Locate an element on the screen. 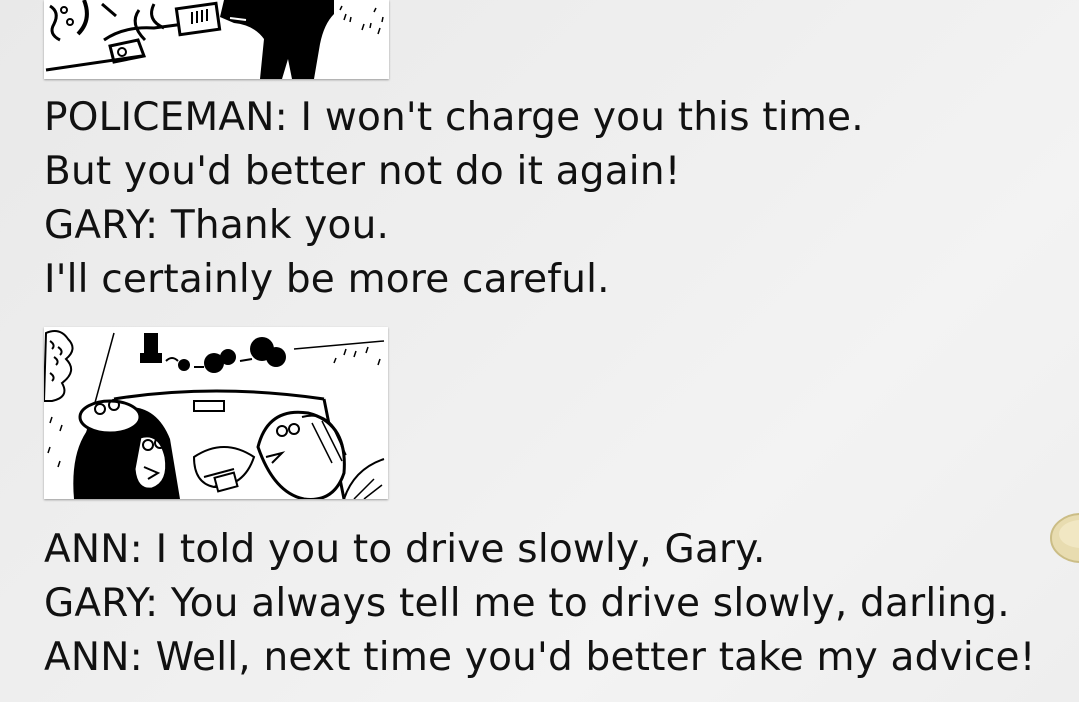  dialogue-line: ANN: I told you to drive slowly, Gary. is located at coordinates (405, 549).